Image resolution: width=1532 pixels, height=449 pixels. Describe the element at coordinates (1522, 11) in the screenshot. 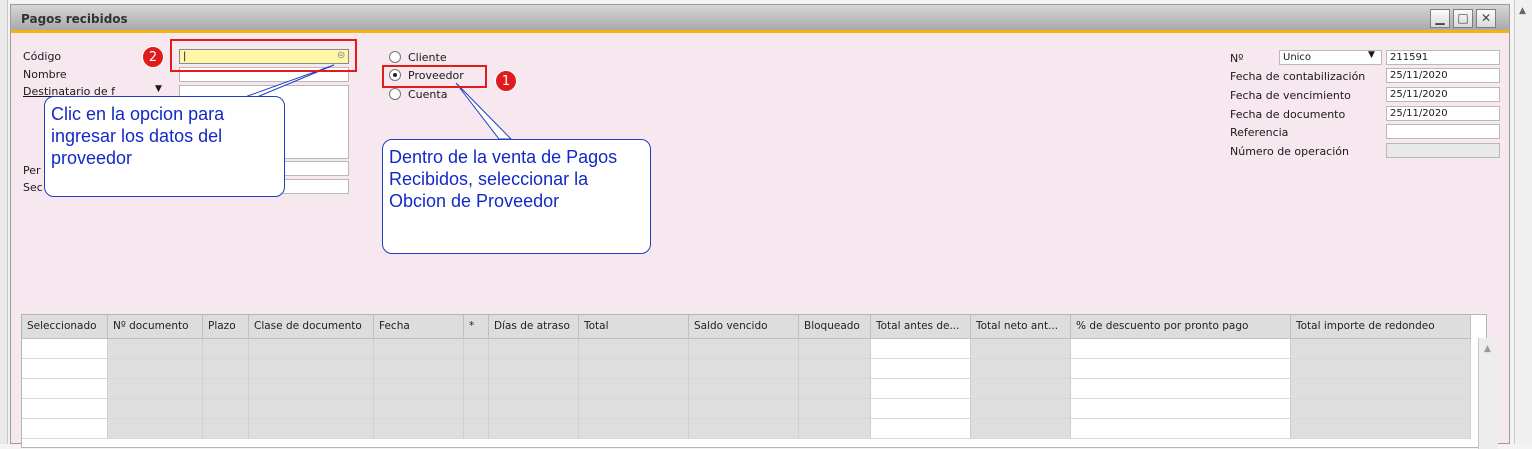

I see `scroll-up-icon: ▲` at that location.